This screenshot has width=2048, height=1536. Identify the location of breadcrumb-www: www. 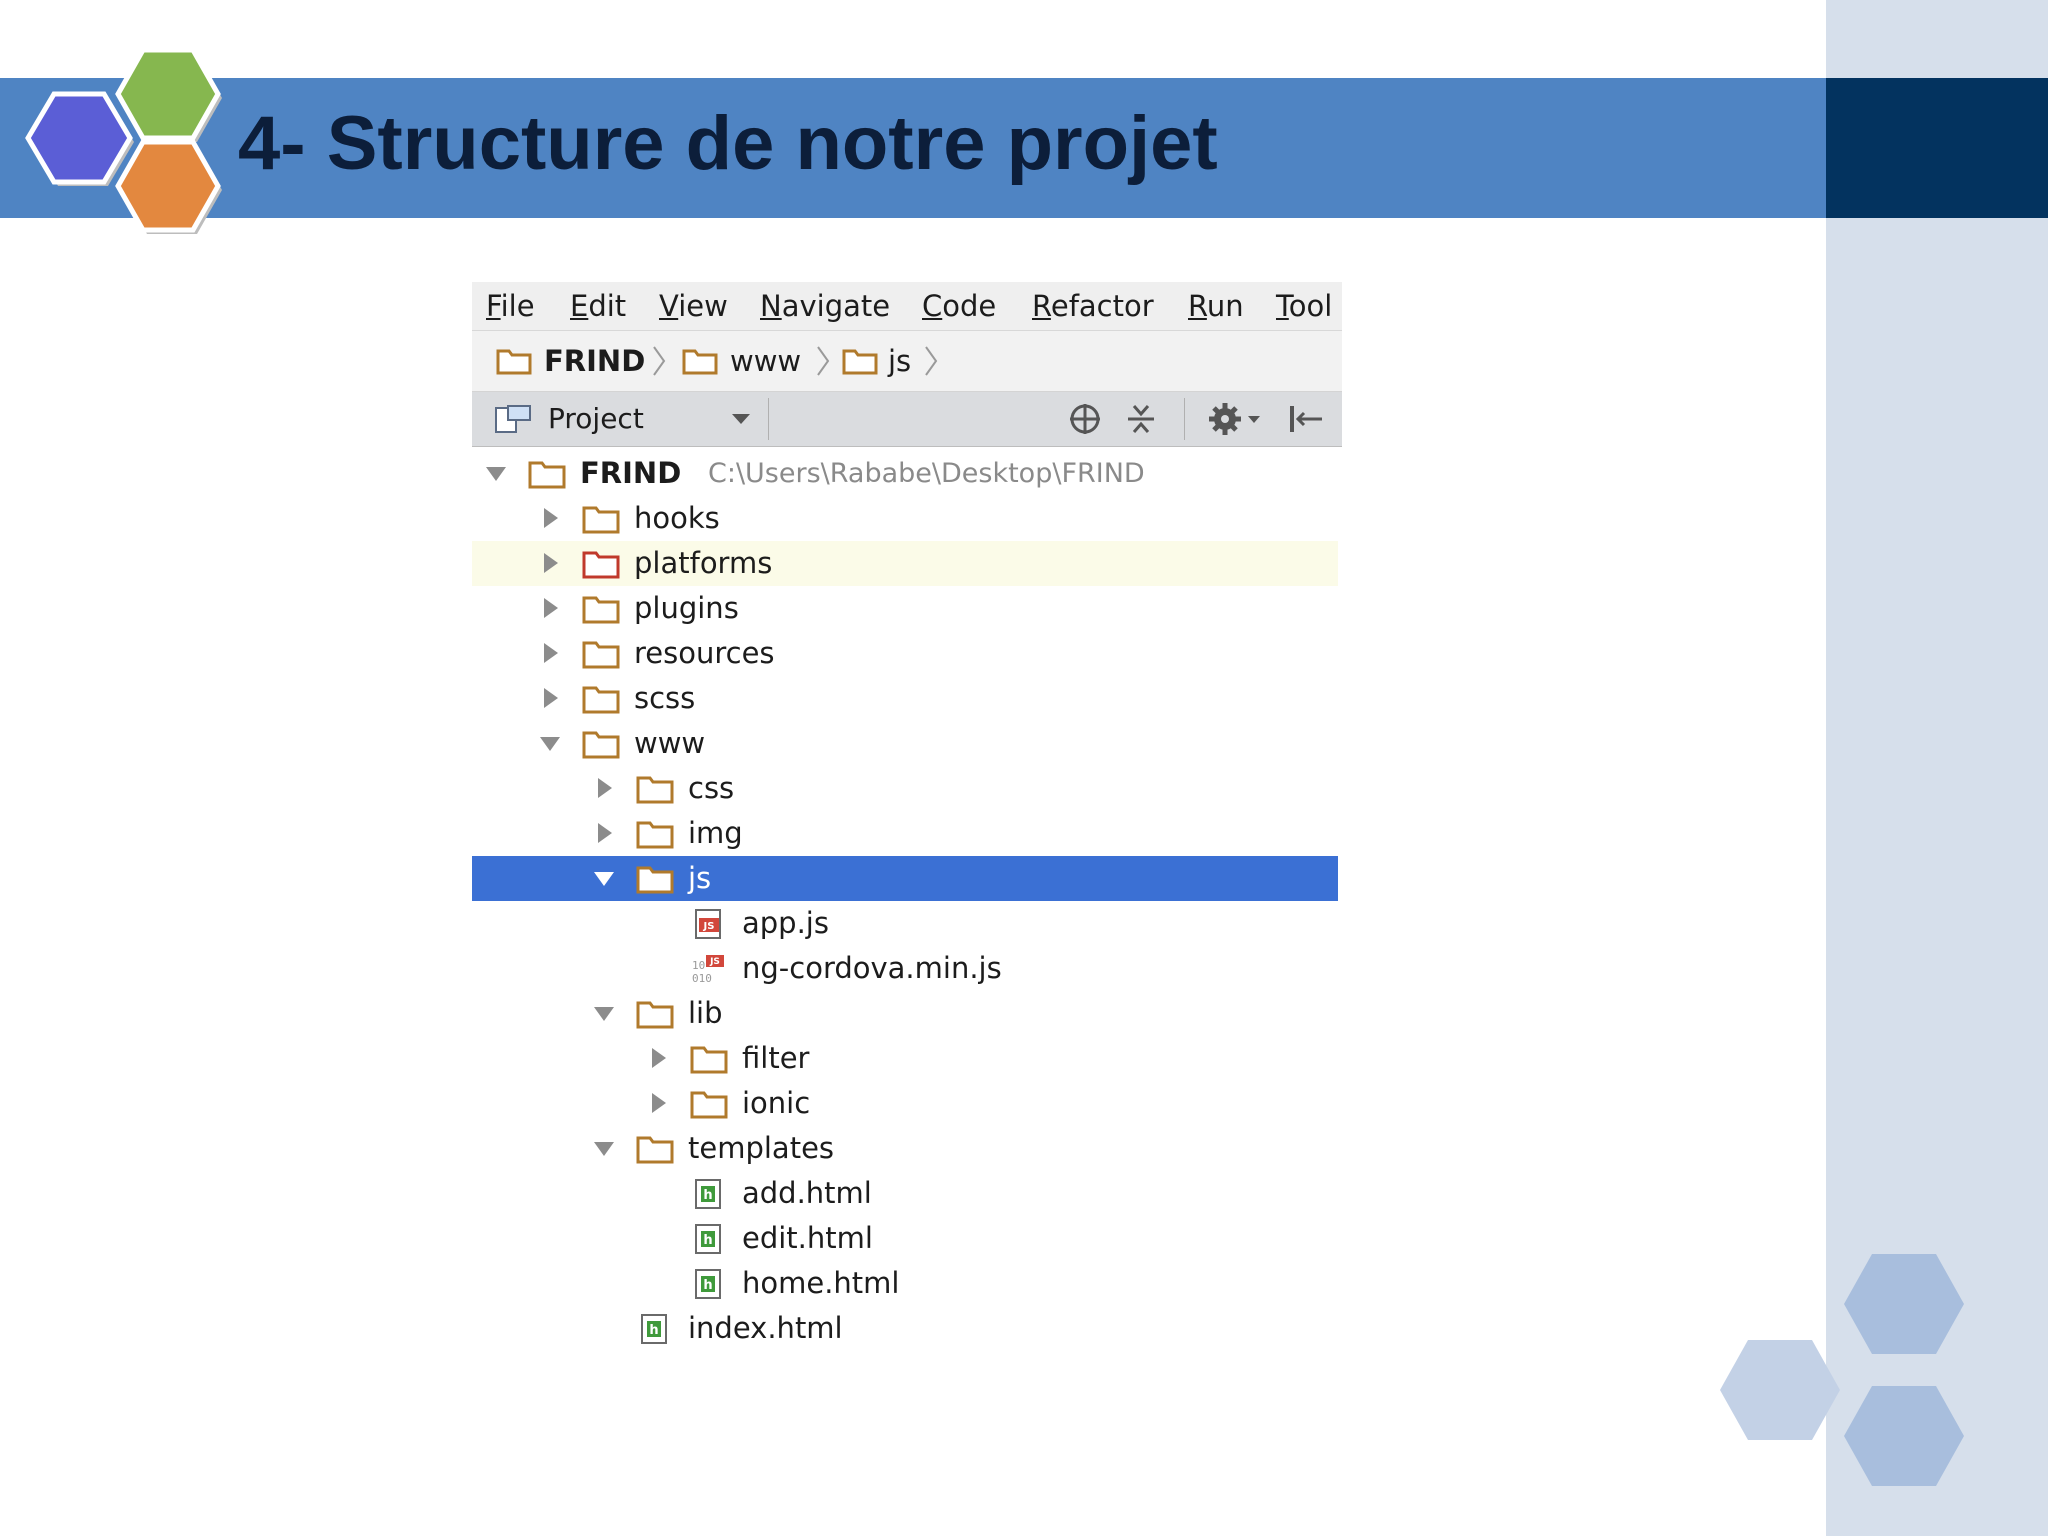
(765, 361).